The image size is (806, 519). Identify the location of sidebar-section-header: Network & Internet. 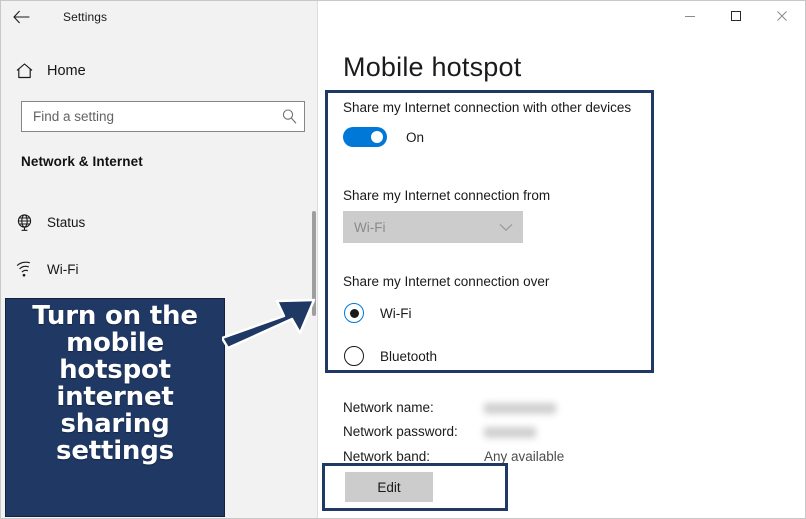
(82, 161).